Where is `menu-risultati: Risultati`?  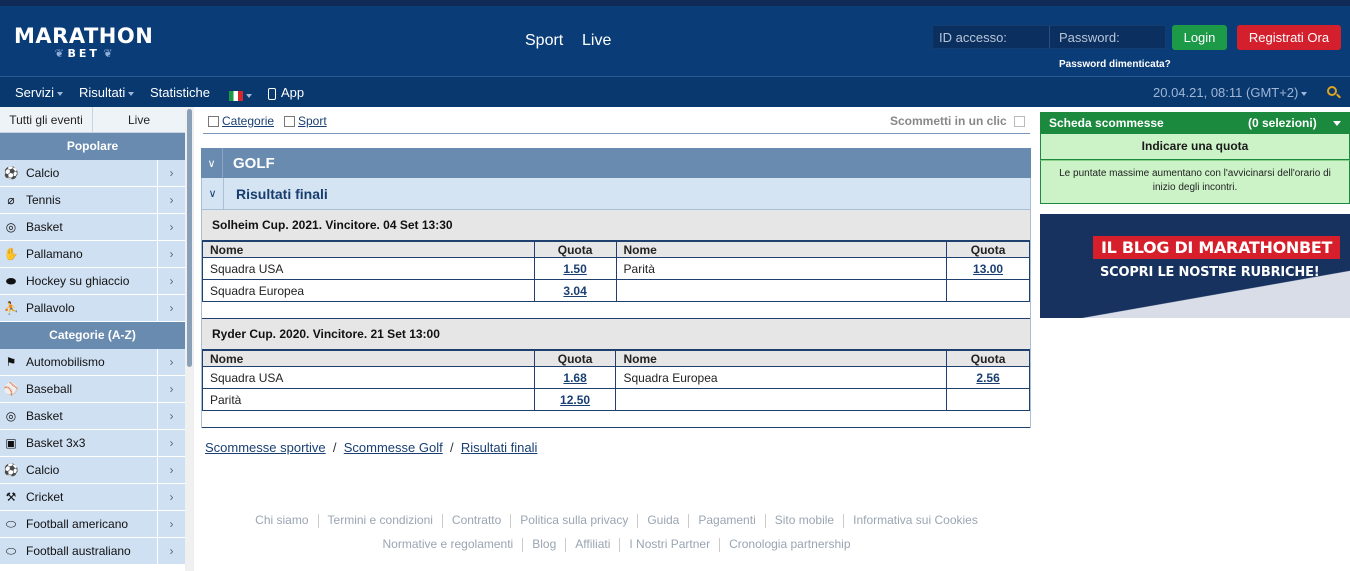 menu-risultati: Risultati is located at coordinates (107, 92).